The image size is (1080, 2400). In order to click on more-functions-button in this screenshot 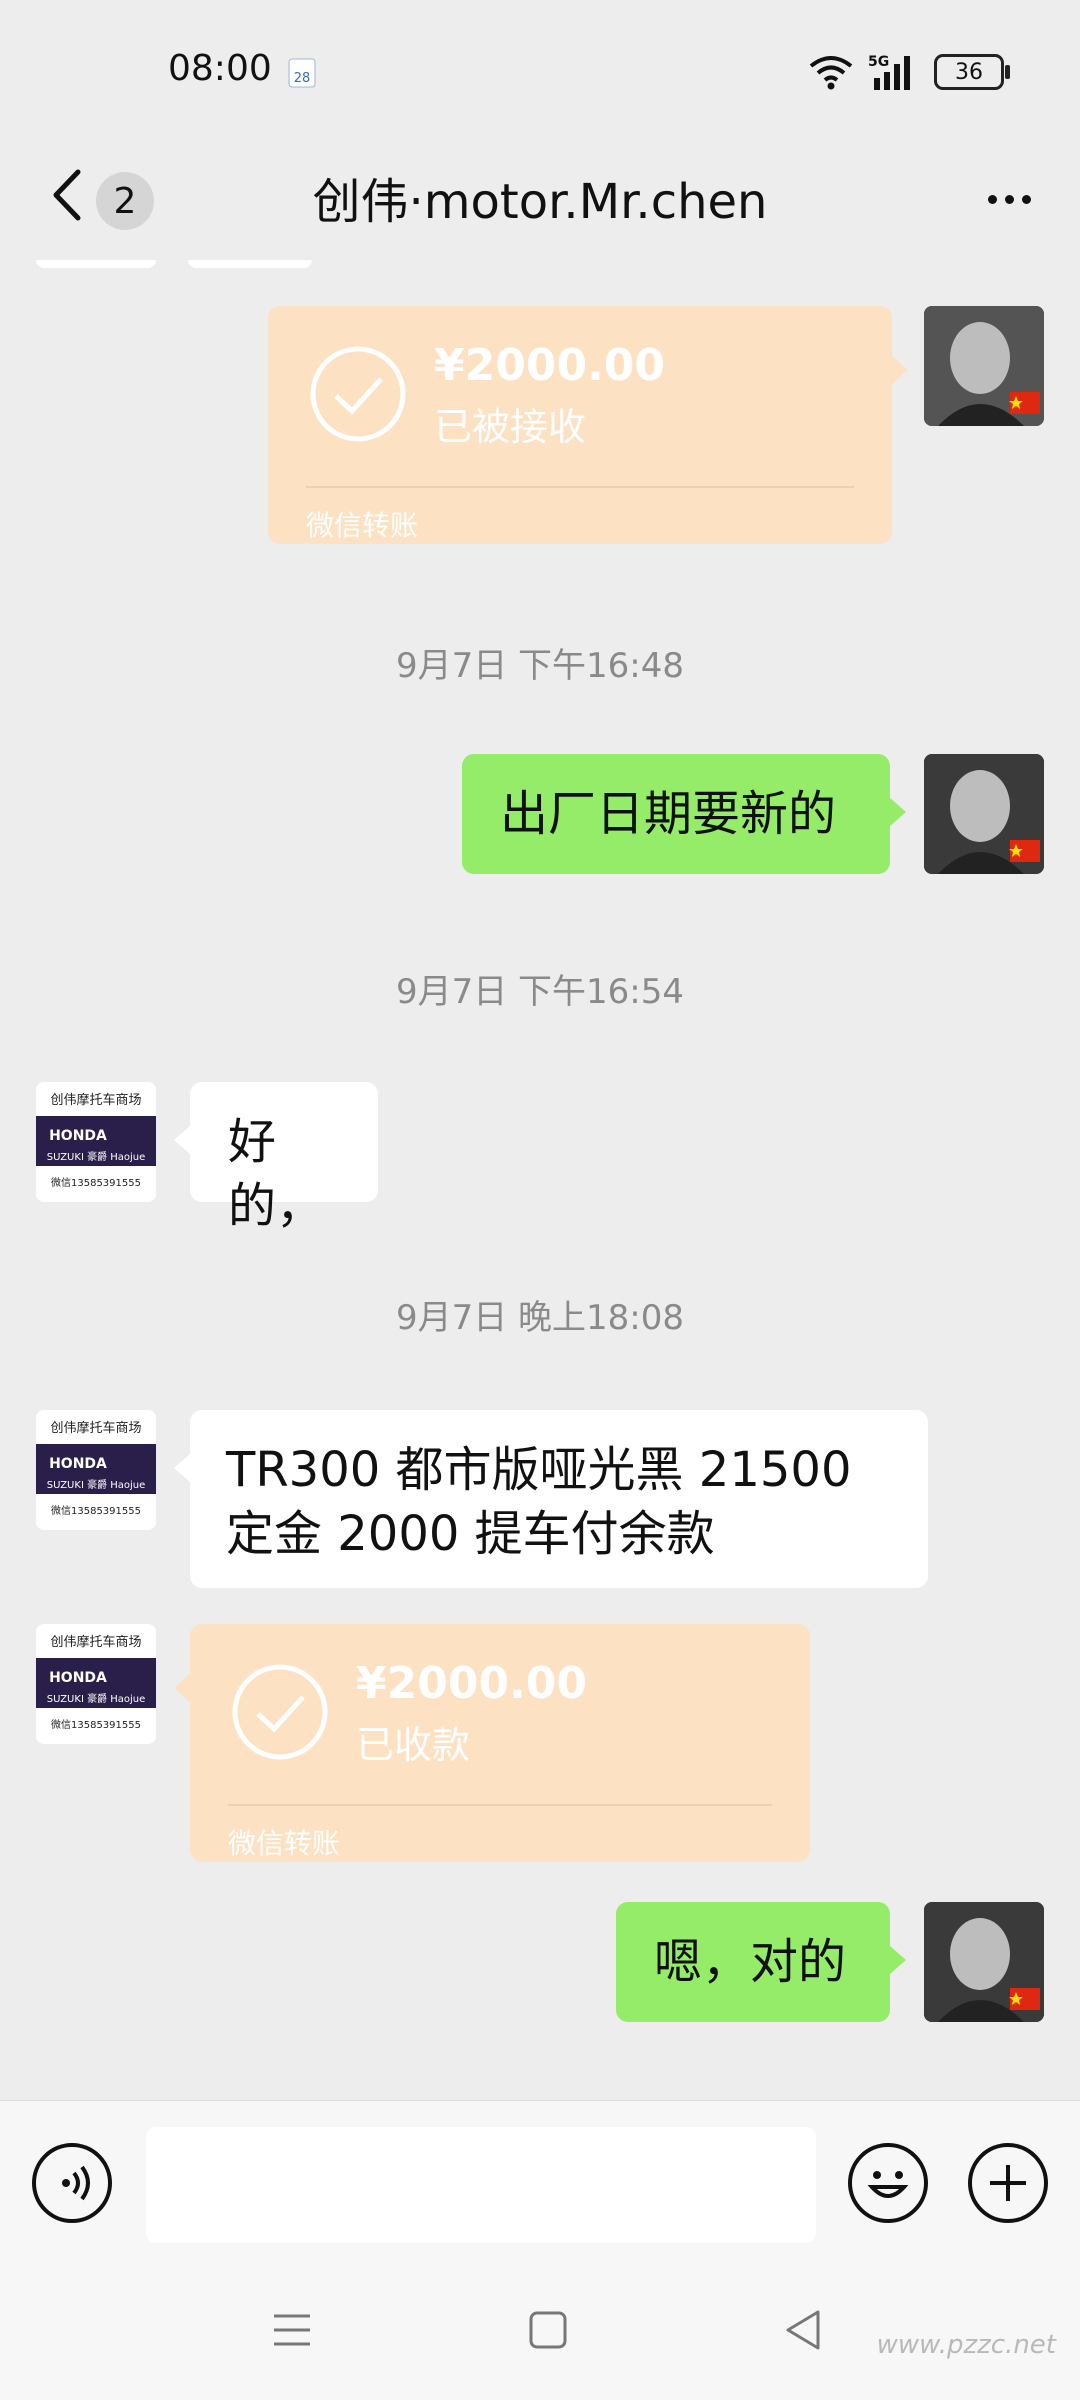, I will do `click(1008, 2183)`.